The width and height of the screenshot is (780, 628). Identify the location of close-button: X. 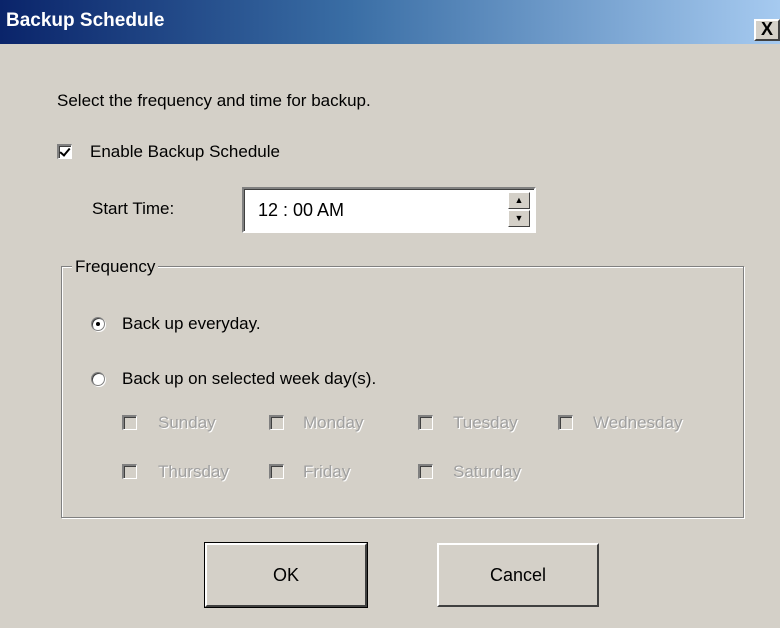
(767, 30).